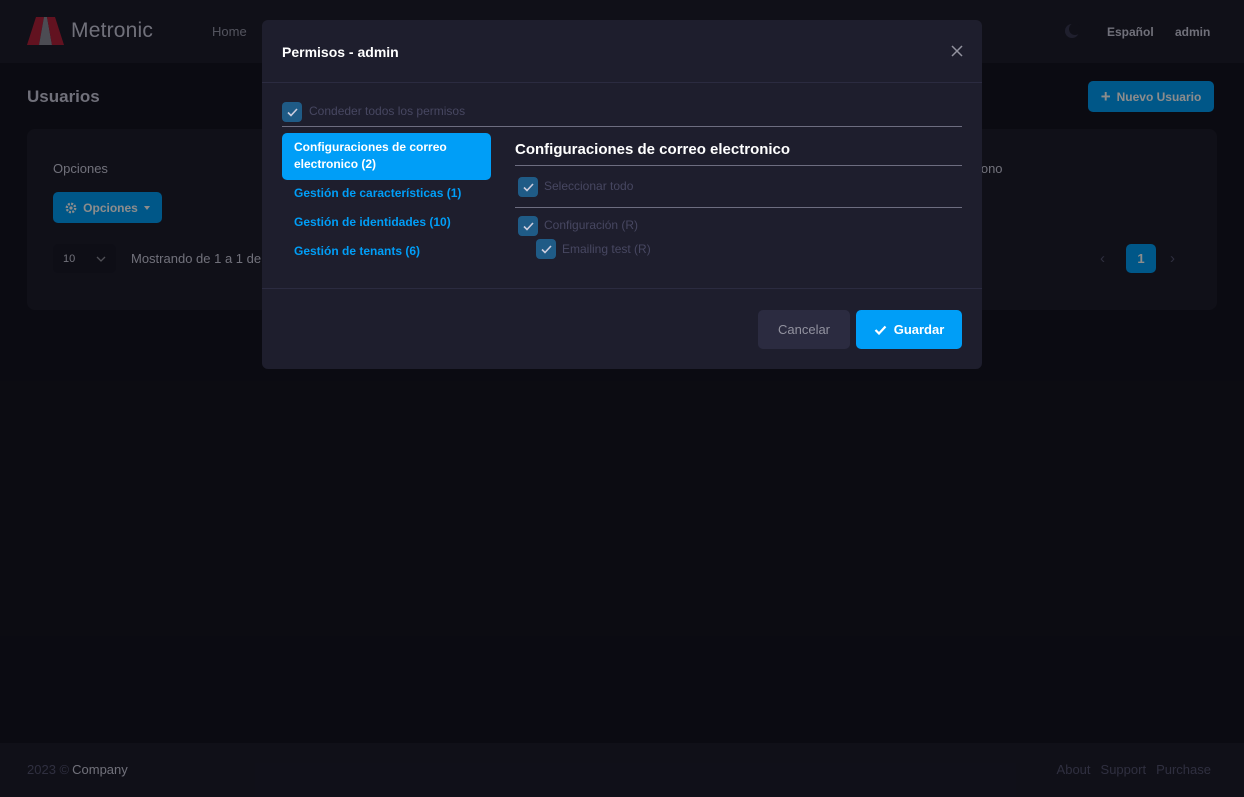 The width and height of the screenshot is (1244, 797). I want to click on grant-all-label: Condeder todos los permisos, so click(387, 111).